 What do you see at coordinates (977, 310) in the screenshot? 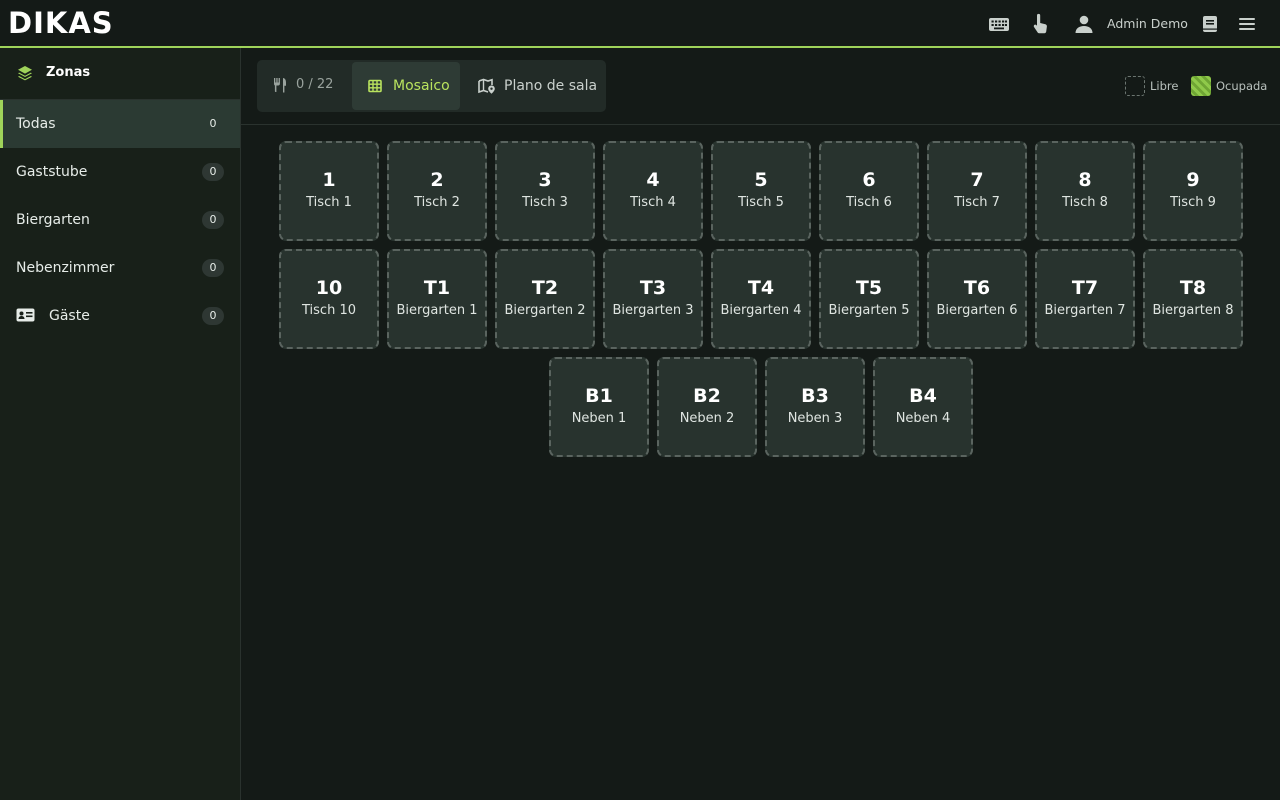
I see `table-name: Biergarten 6` at bounding box center [977, 310].